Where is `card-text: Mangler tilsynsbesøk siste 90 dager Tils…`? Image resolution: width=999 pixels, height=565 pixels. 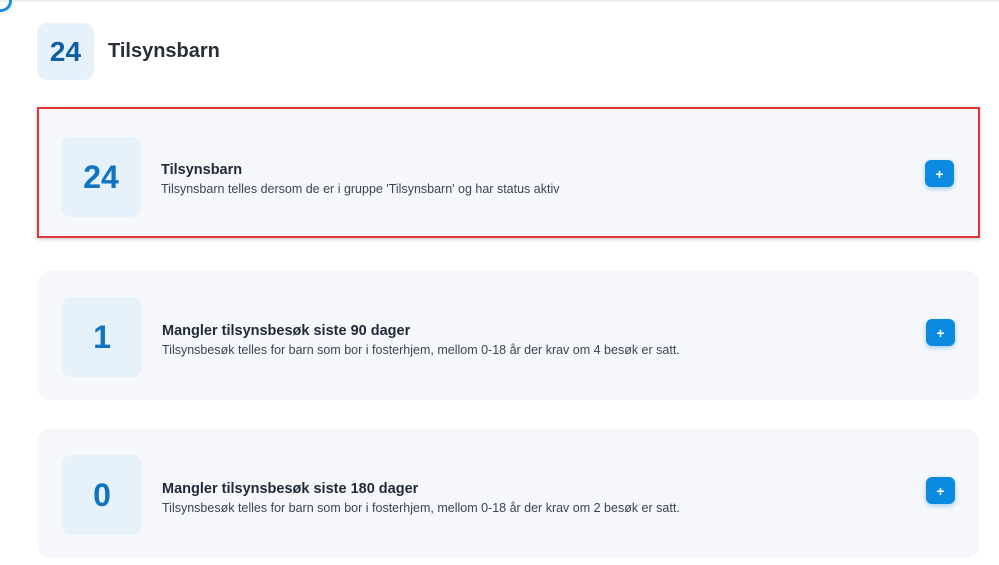
card-text: Mangler tilsynsbesøk siste 90 dager Tils… is located at coordinates (421, 340).